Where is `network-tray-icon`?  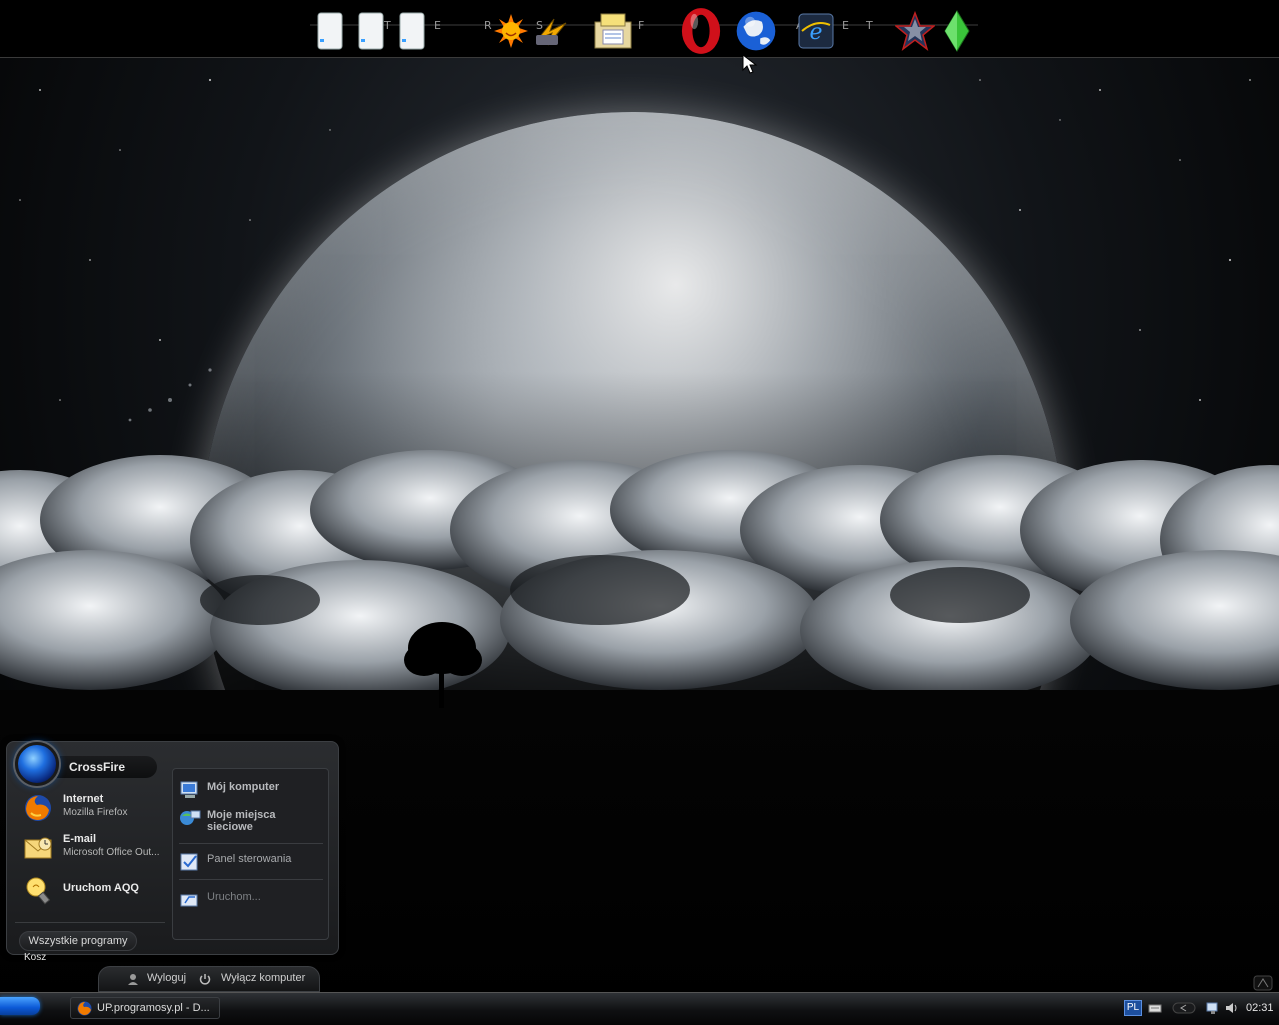
network-tray-icon is located at coordinates (1213, 1008).